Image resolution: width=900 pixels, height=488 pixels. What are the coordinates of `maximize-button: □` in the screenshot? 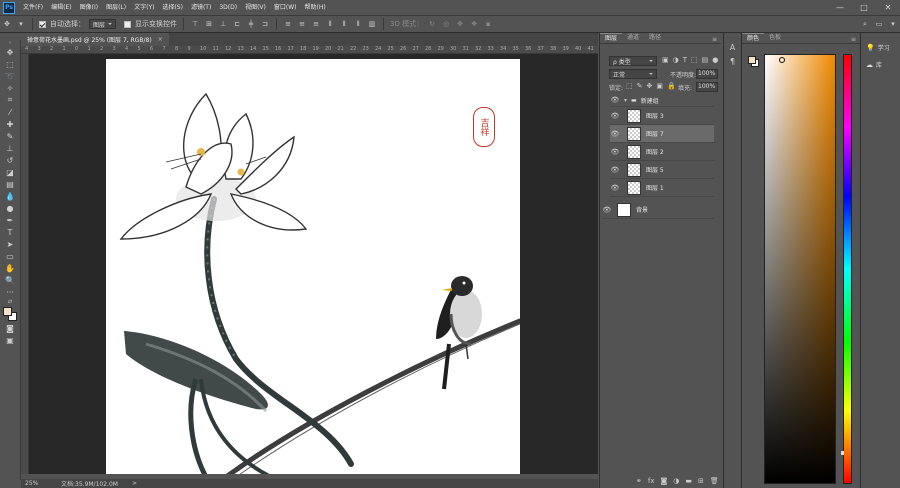 It's located at (864, 8).